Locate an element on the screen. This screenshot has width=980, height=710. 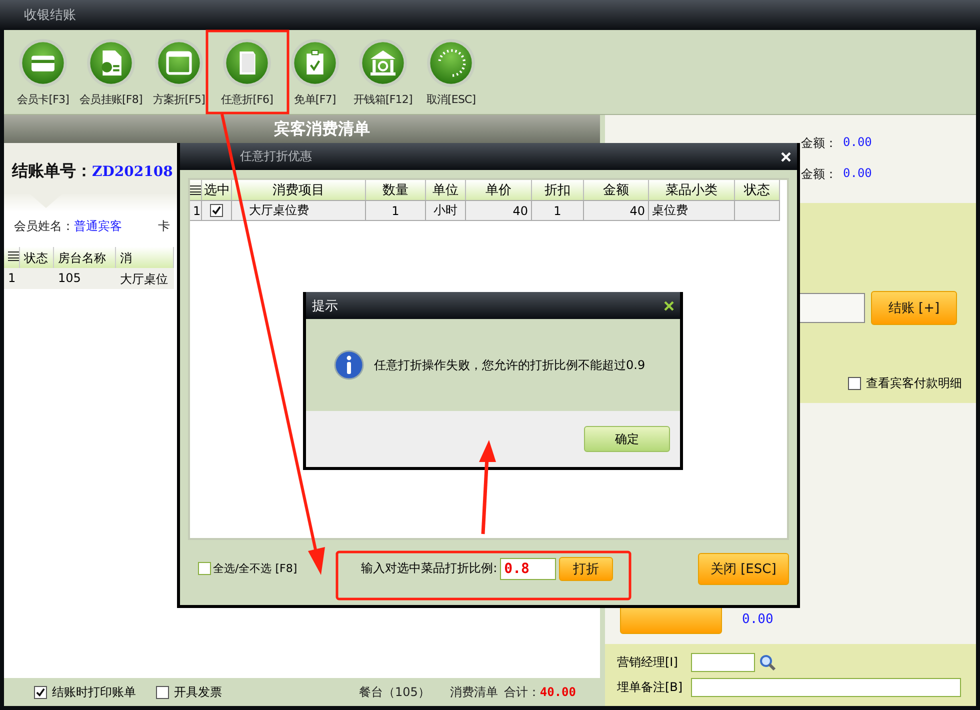
bill-number: ZD202108 is located at coordinates (132, 172).